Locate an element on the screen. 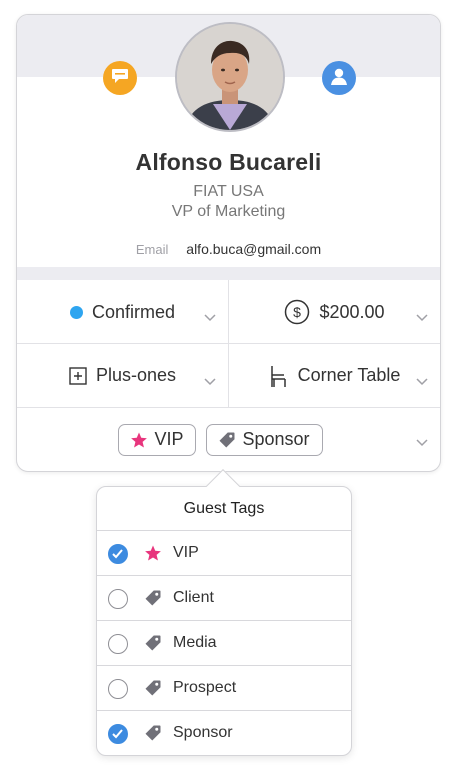  tag-option-label: Media is located at coordinates (195, 642).